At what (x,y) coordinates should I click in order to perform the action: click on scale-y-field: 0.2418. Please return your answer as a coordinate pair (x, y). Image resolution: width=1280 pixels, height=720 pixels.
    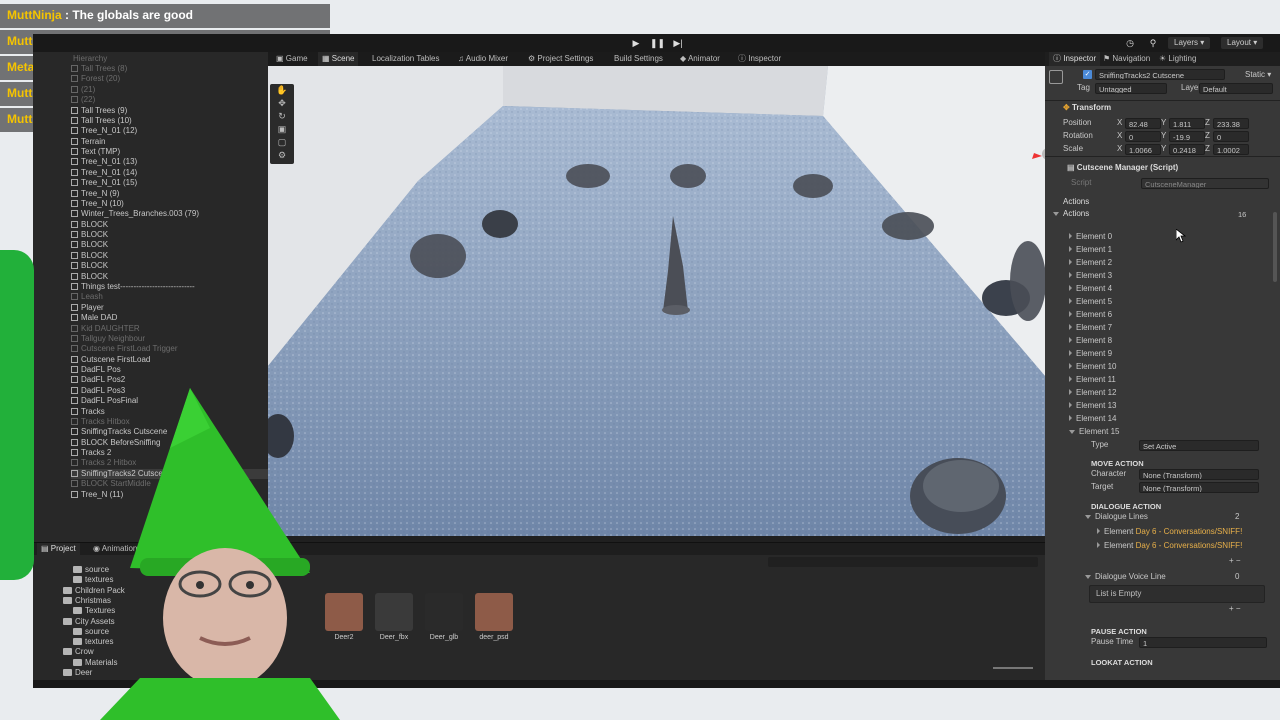
    Looking at the image, I should click on (1187, 149).